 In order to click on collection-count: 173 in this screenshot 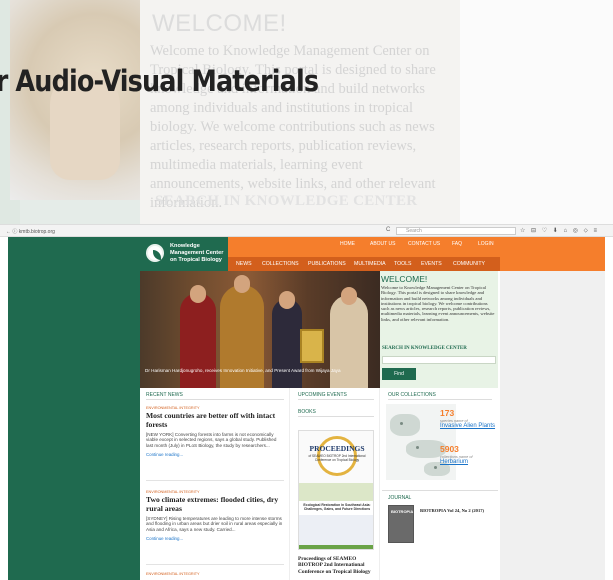, I will do `click(447, 413)`.